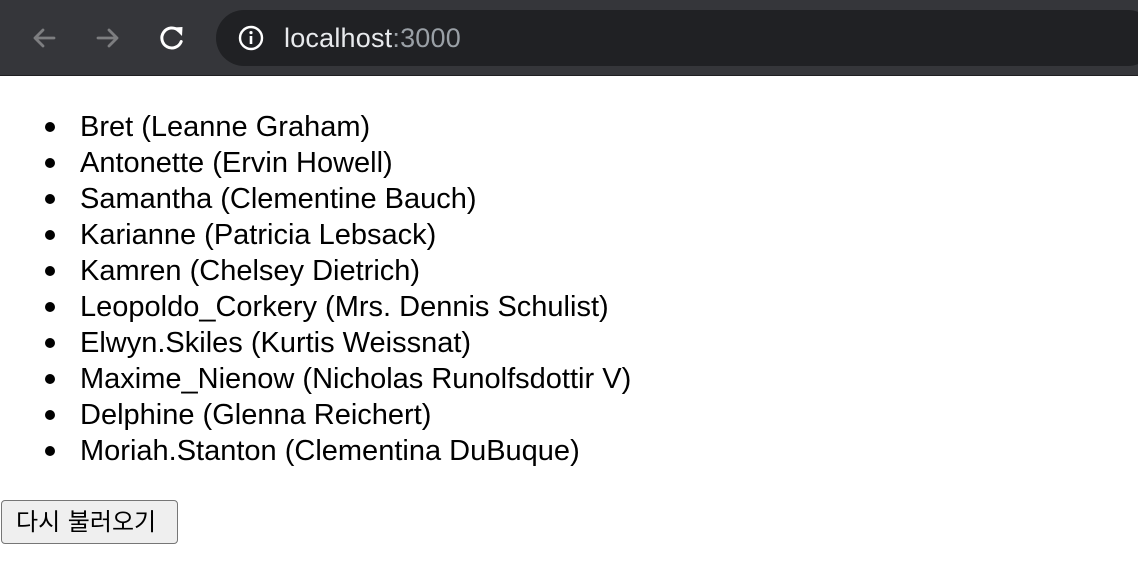 The width and height of the screenshot is (1138, 578). I want to click on username: Leopoldo_Corkery, so click(198, 307).